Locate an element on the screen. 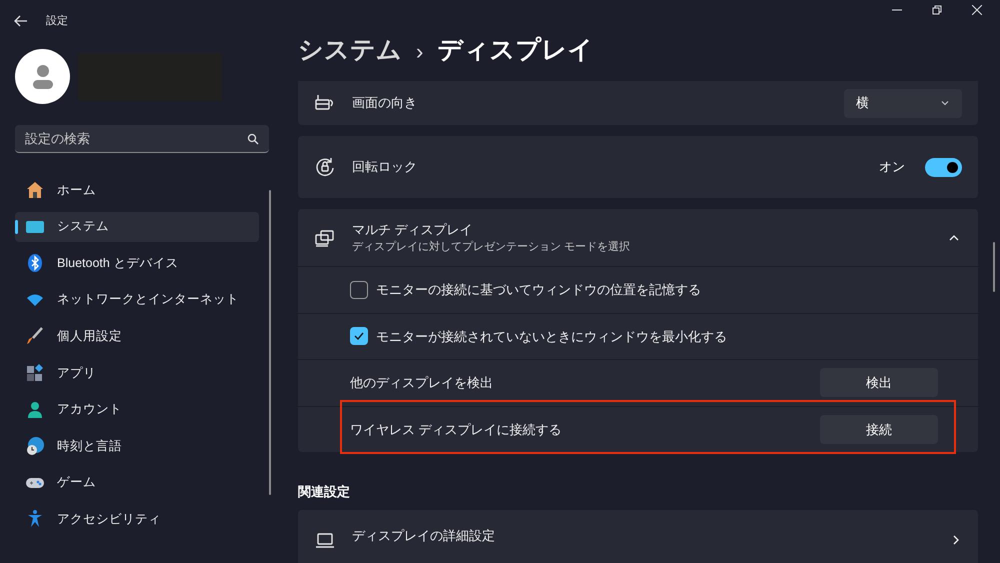 The image size is (1000, 563). sidebar-item: ゲーム is located at coordinates (137, 483).